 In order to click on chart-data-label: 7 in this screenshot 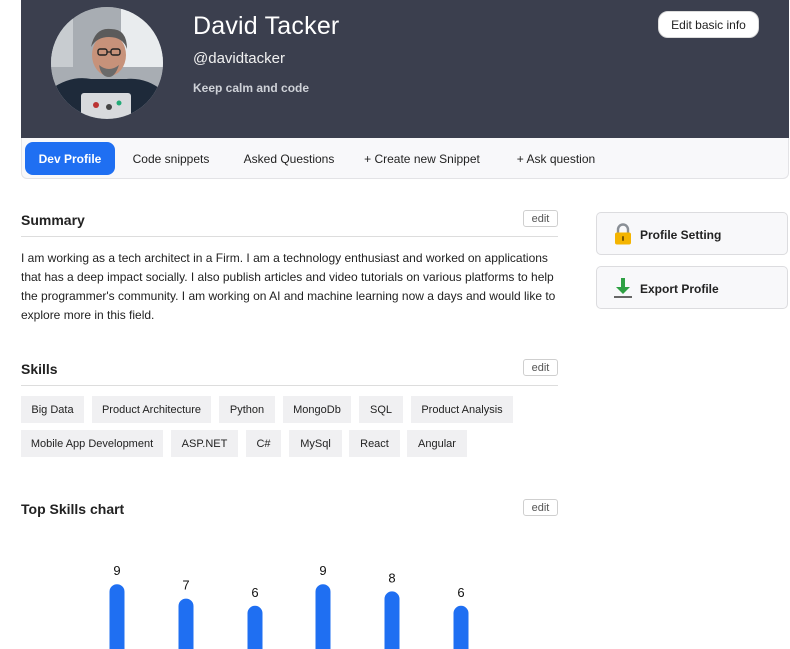, I will do `click(185, 585)`.